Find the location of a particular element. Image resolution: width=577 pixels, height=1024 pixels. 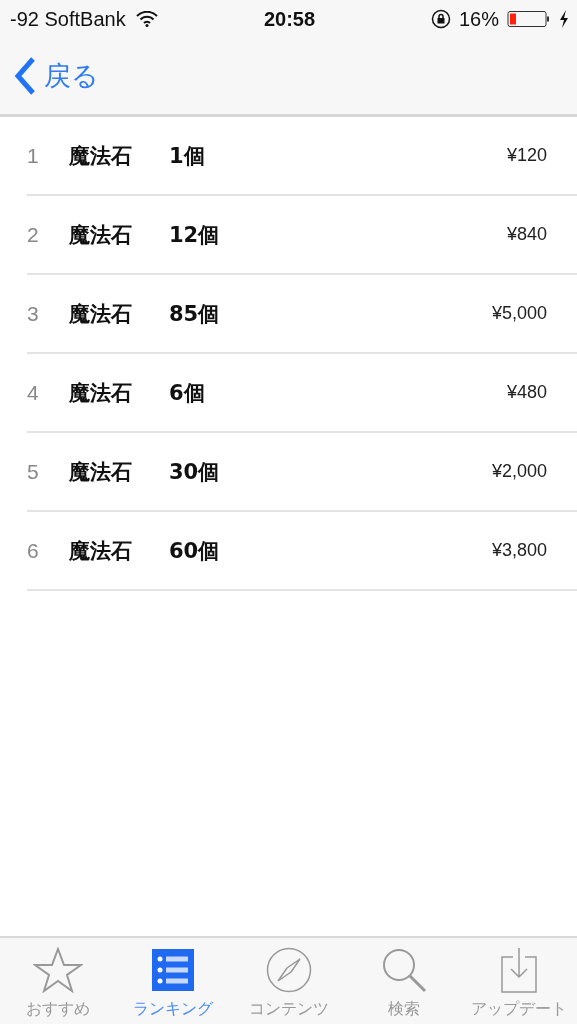

rotation-lock-icon is located at coordinates (440, 19).